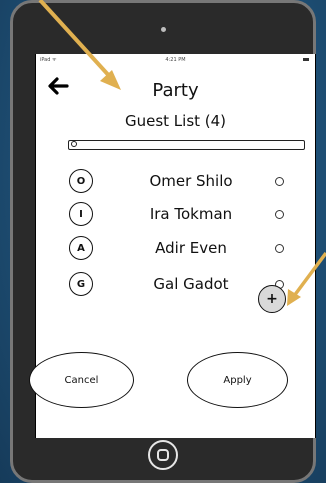 This screenshot has width=326, height=483. I want to click on battery-icon, so click(306, 59).